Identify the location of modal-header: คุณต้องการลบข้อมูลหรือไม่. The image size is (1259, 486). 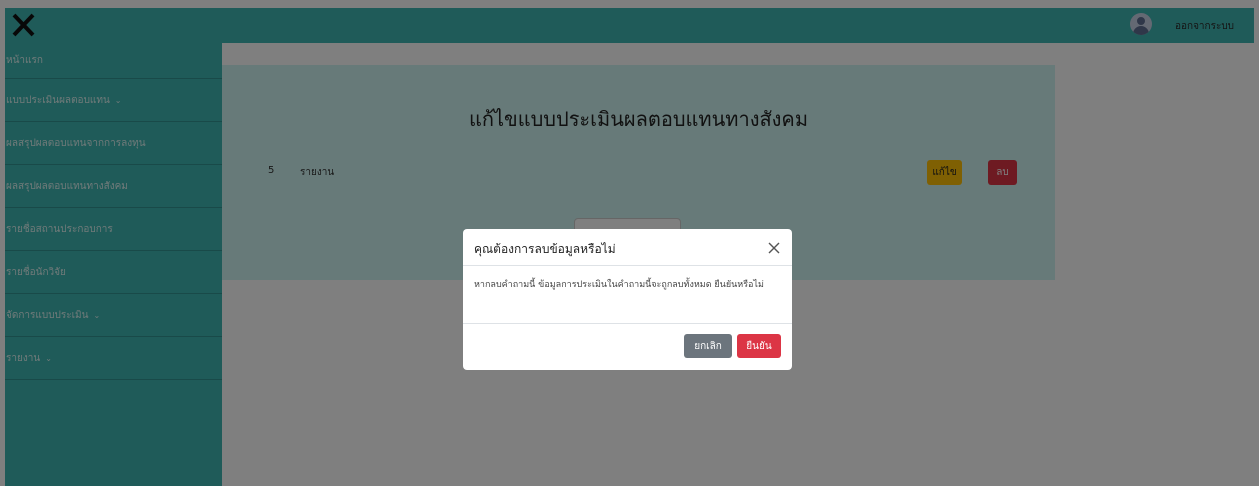
(627, 247).